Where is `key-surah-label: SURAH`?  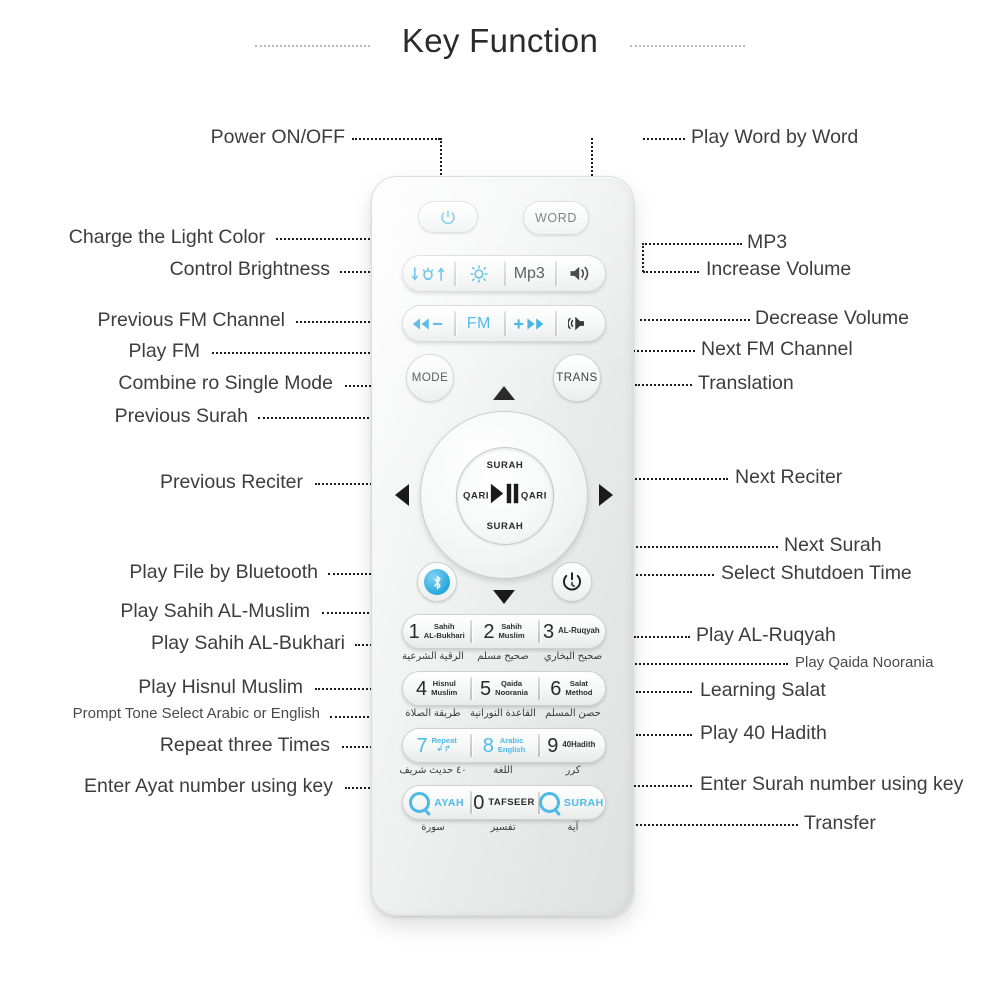 key-surah-label: SURAH is located at coordinates (583, 802).